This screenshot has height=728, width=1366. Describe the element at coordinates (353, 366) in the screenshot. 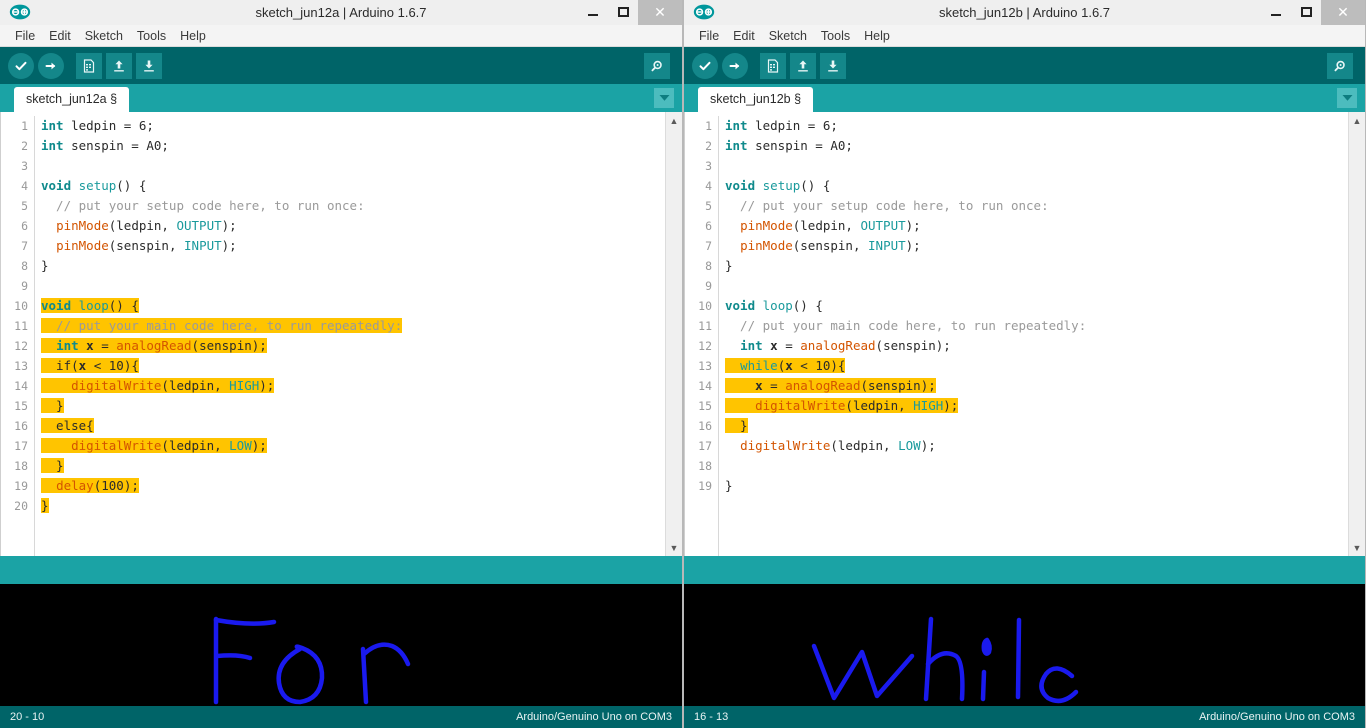

I see `code-line: if(x < 10){` at that location.